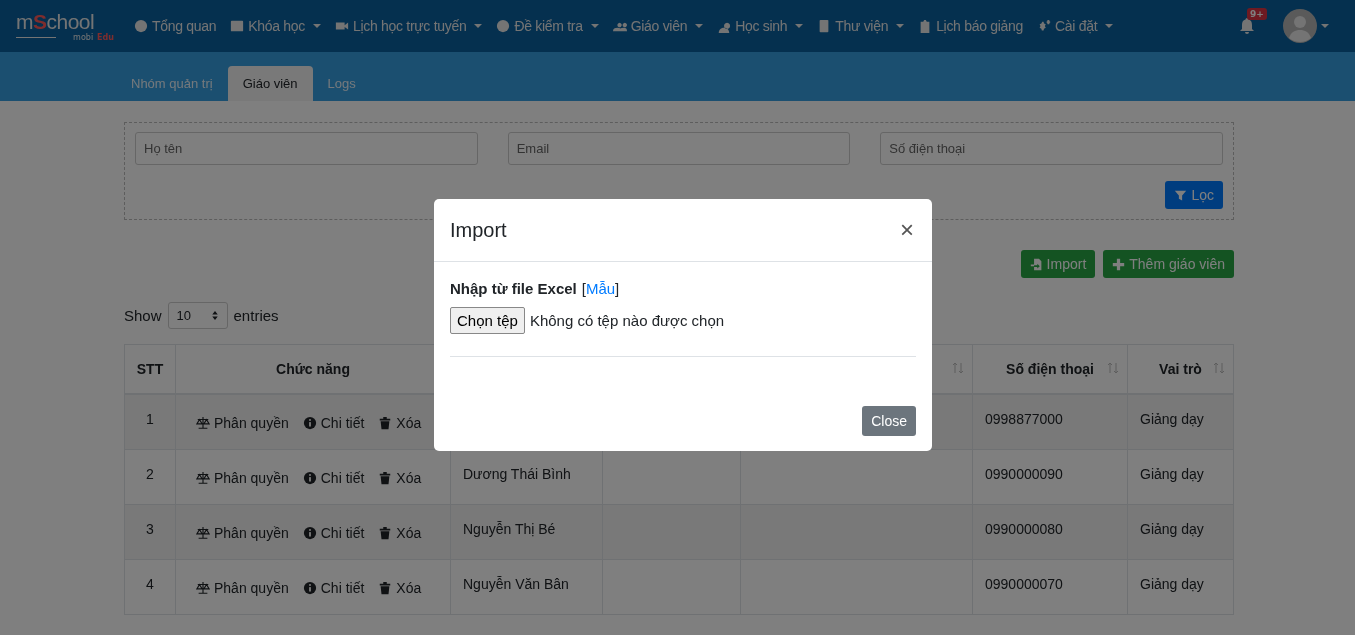  Describe the element at coordinates (1058, 264) in the screenshot. I see `import-button: Import` at that location.